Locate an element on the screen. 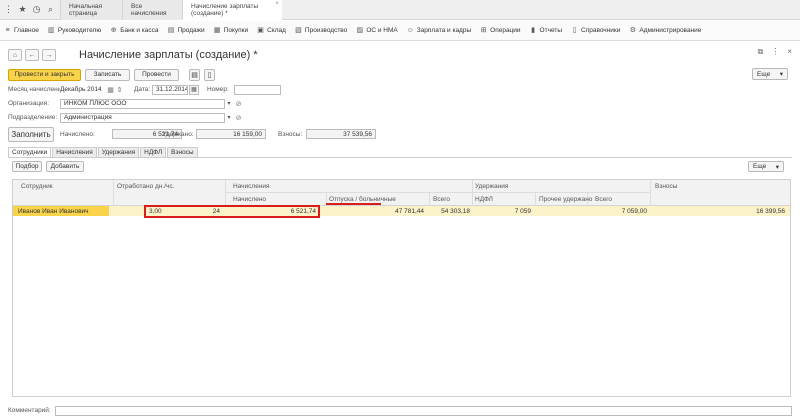 Image resolution: width=800 pixels, height=420 pixels. post-button: Провести is located at coordinates (156, 74).